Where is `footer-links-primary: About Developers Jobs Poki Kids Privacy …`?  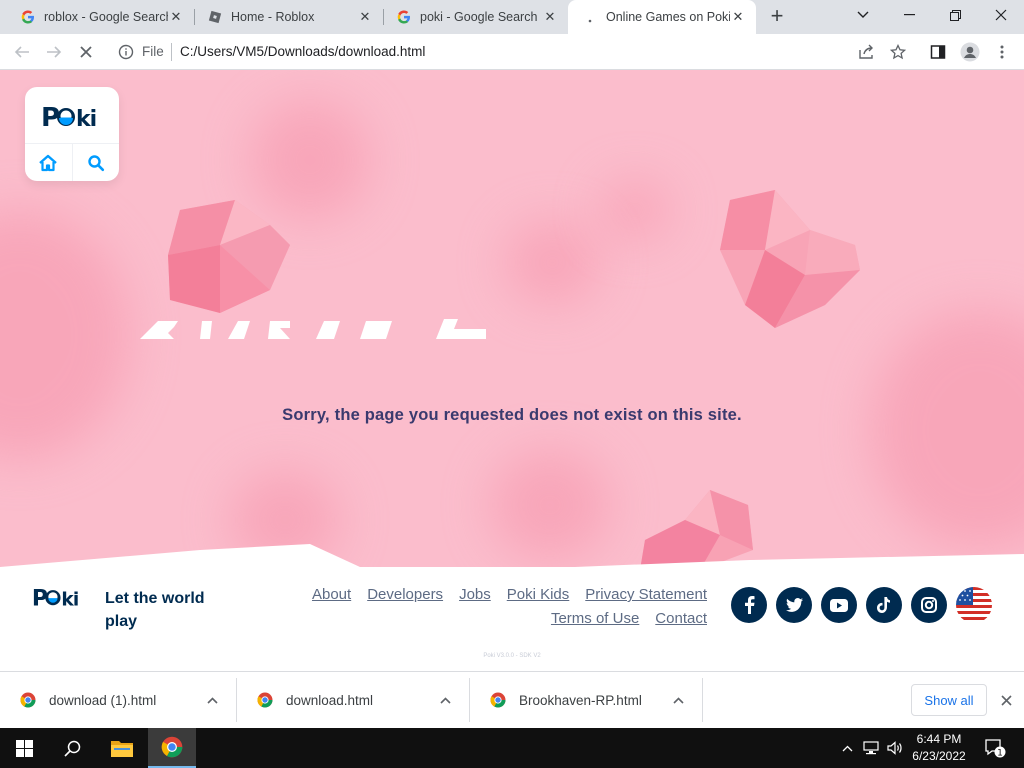
footer-links-primary: About Developers Jobs Poki Kids Privacy … is located at coordinates (509, 594).